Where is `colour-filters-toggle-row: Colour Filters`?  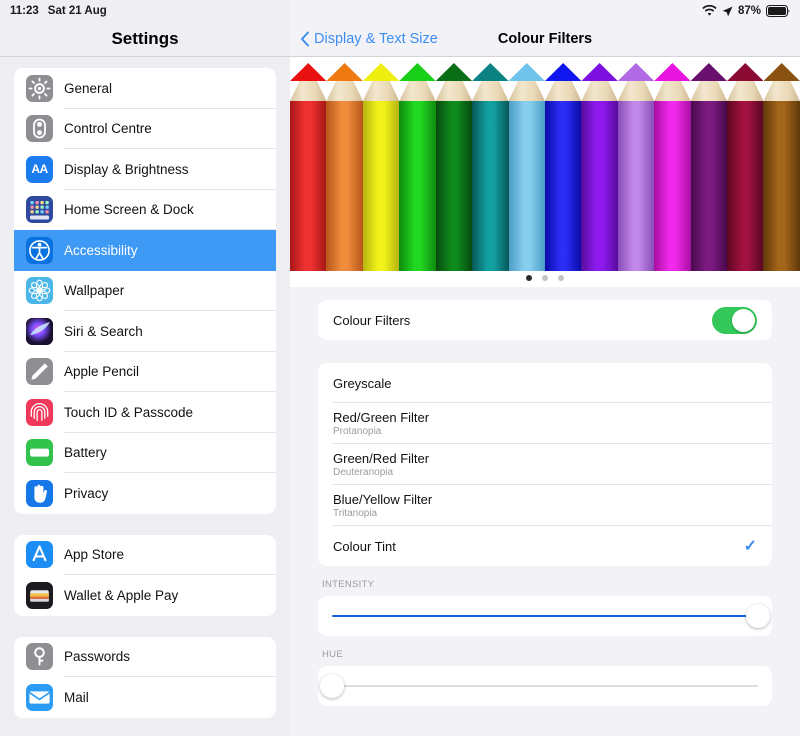 colour-filters-toggle-row: Colour Filters is located at coordinates (545, 320).